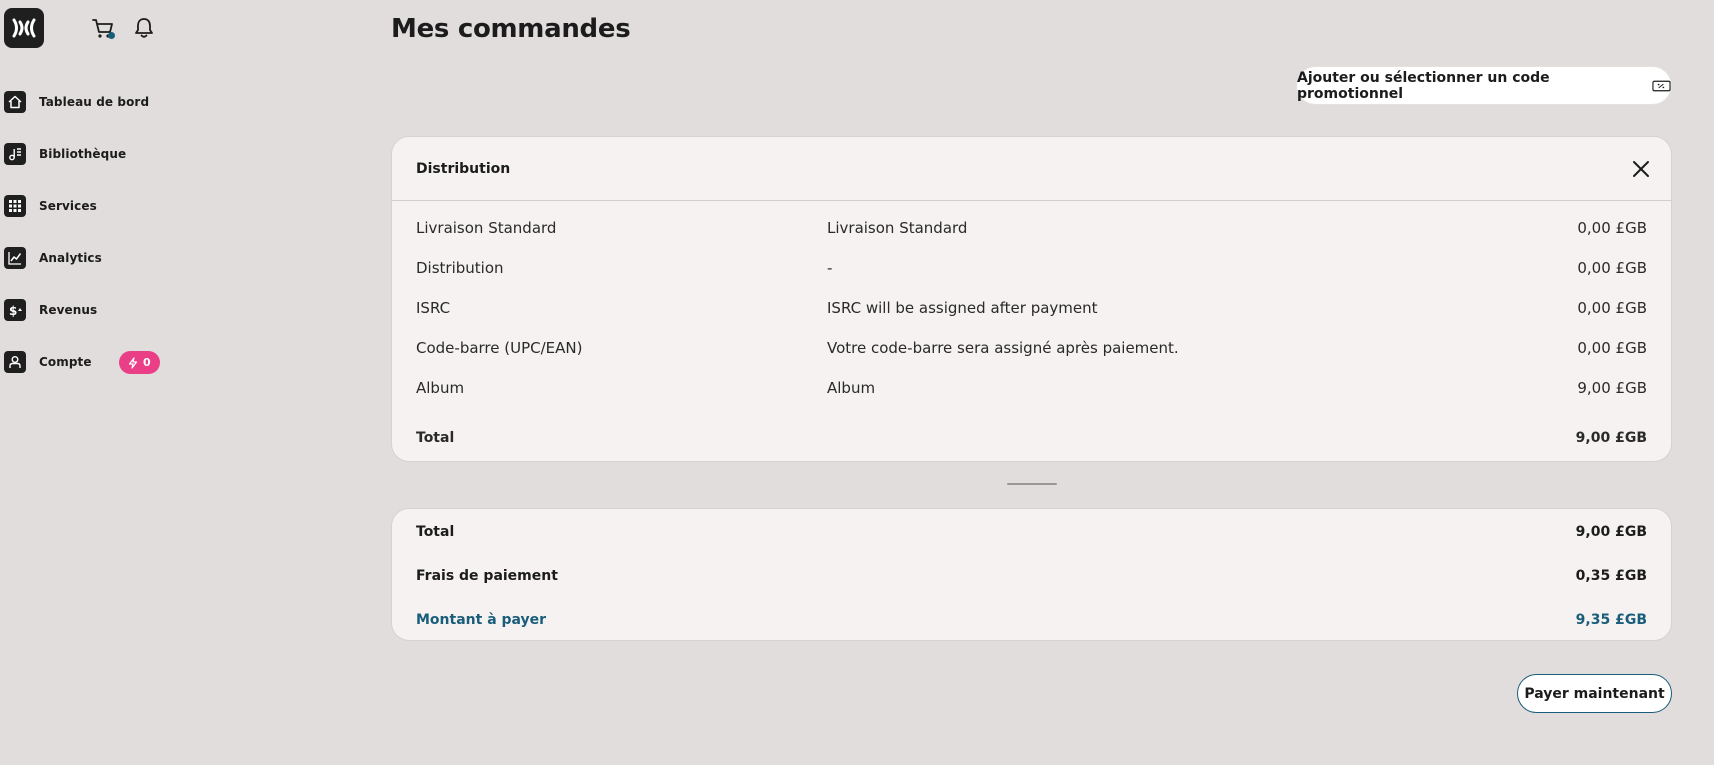 The image size is (1714, 765). Describe the element at coordinates (1641, 169) in the screenshot. I see `close-icon` at that location.